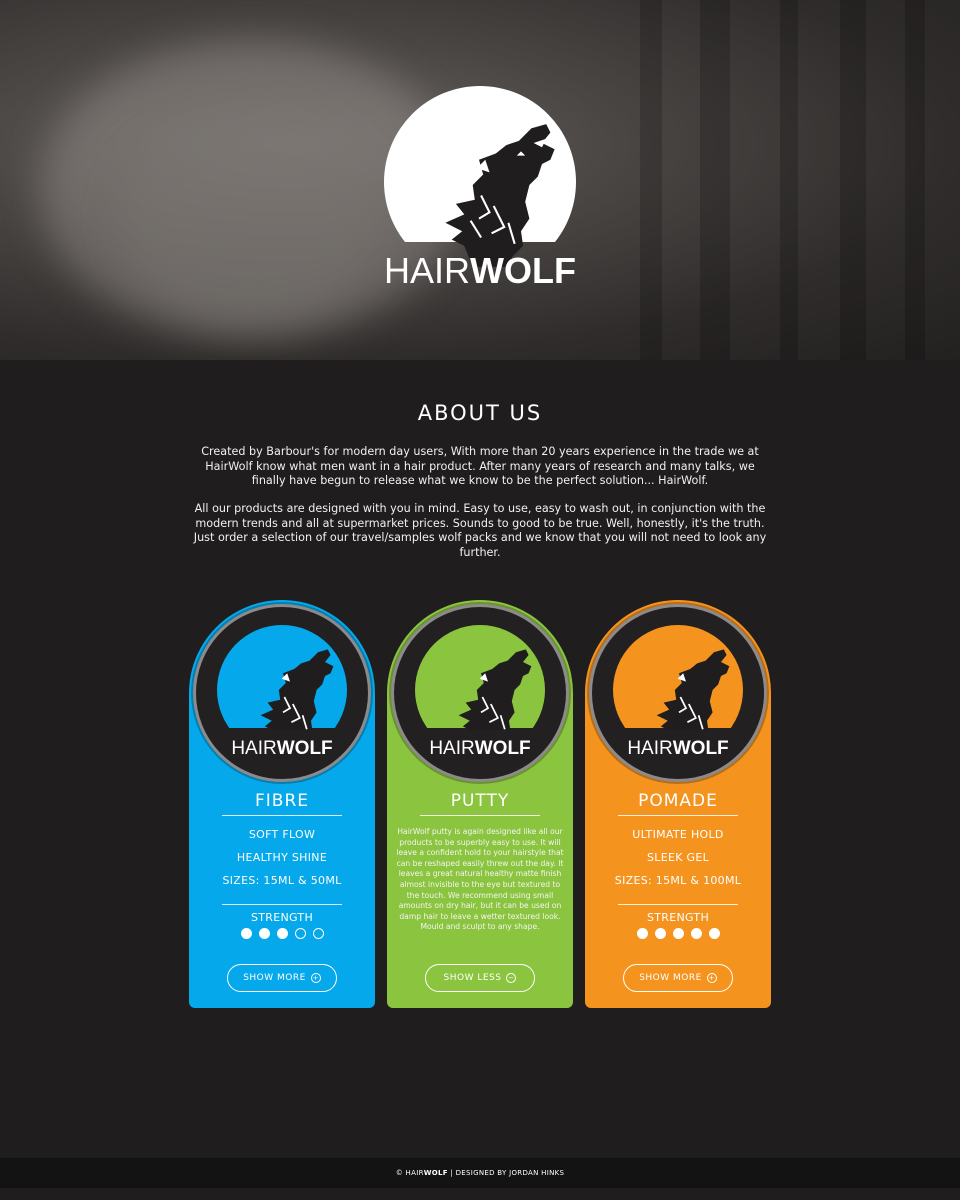  What do you see at coordinates (472, 978) in the screenshot?
I see `show-less-label: SHOW LESS` at bounding box center [472, 978].